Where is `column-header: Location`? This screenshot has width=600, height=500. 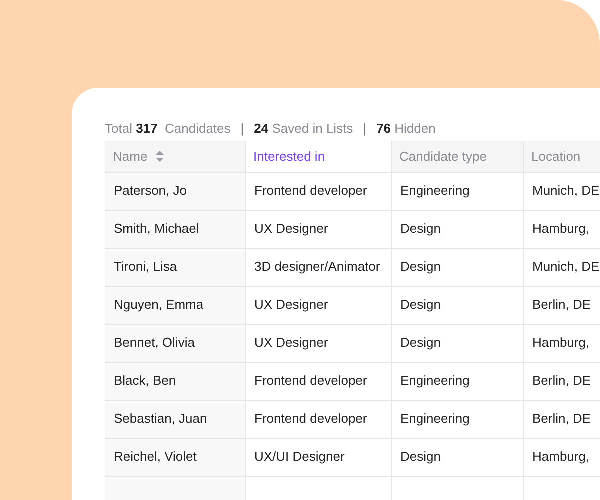 column-header: Location is located at coordinates (561, 156).